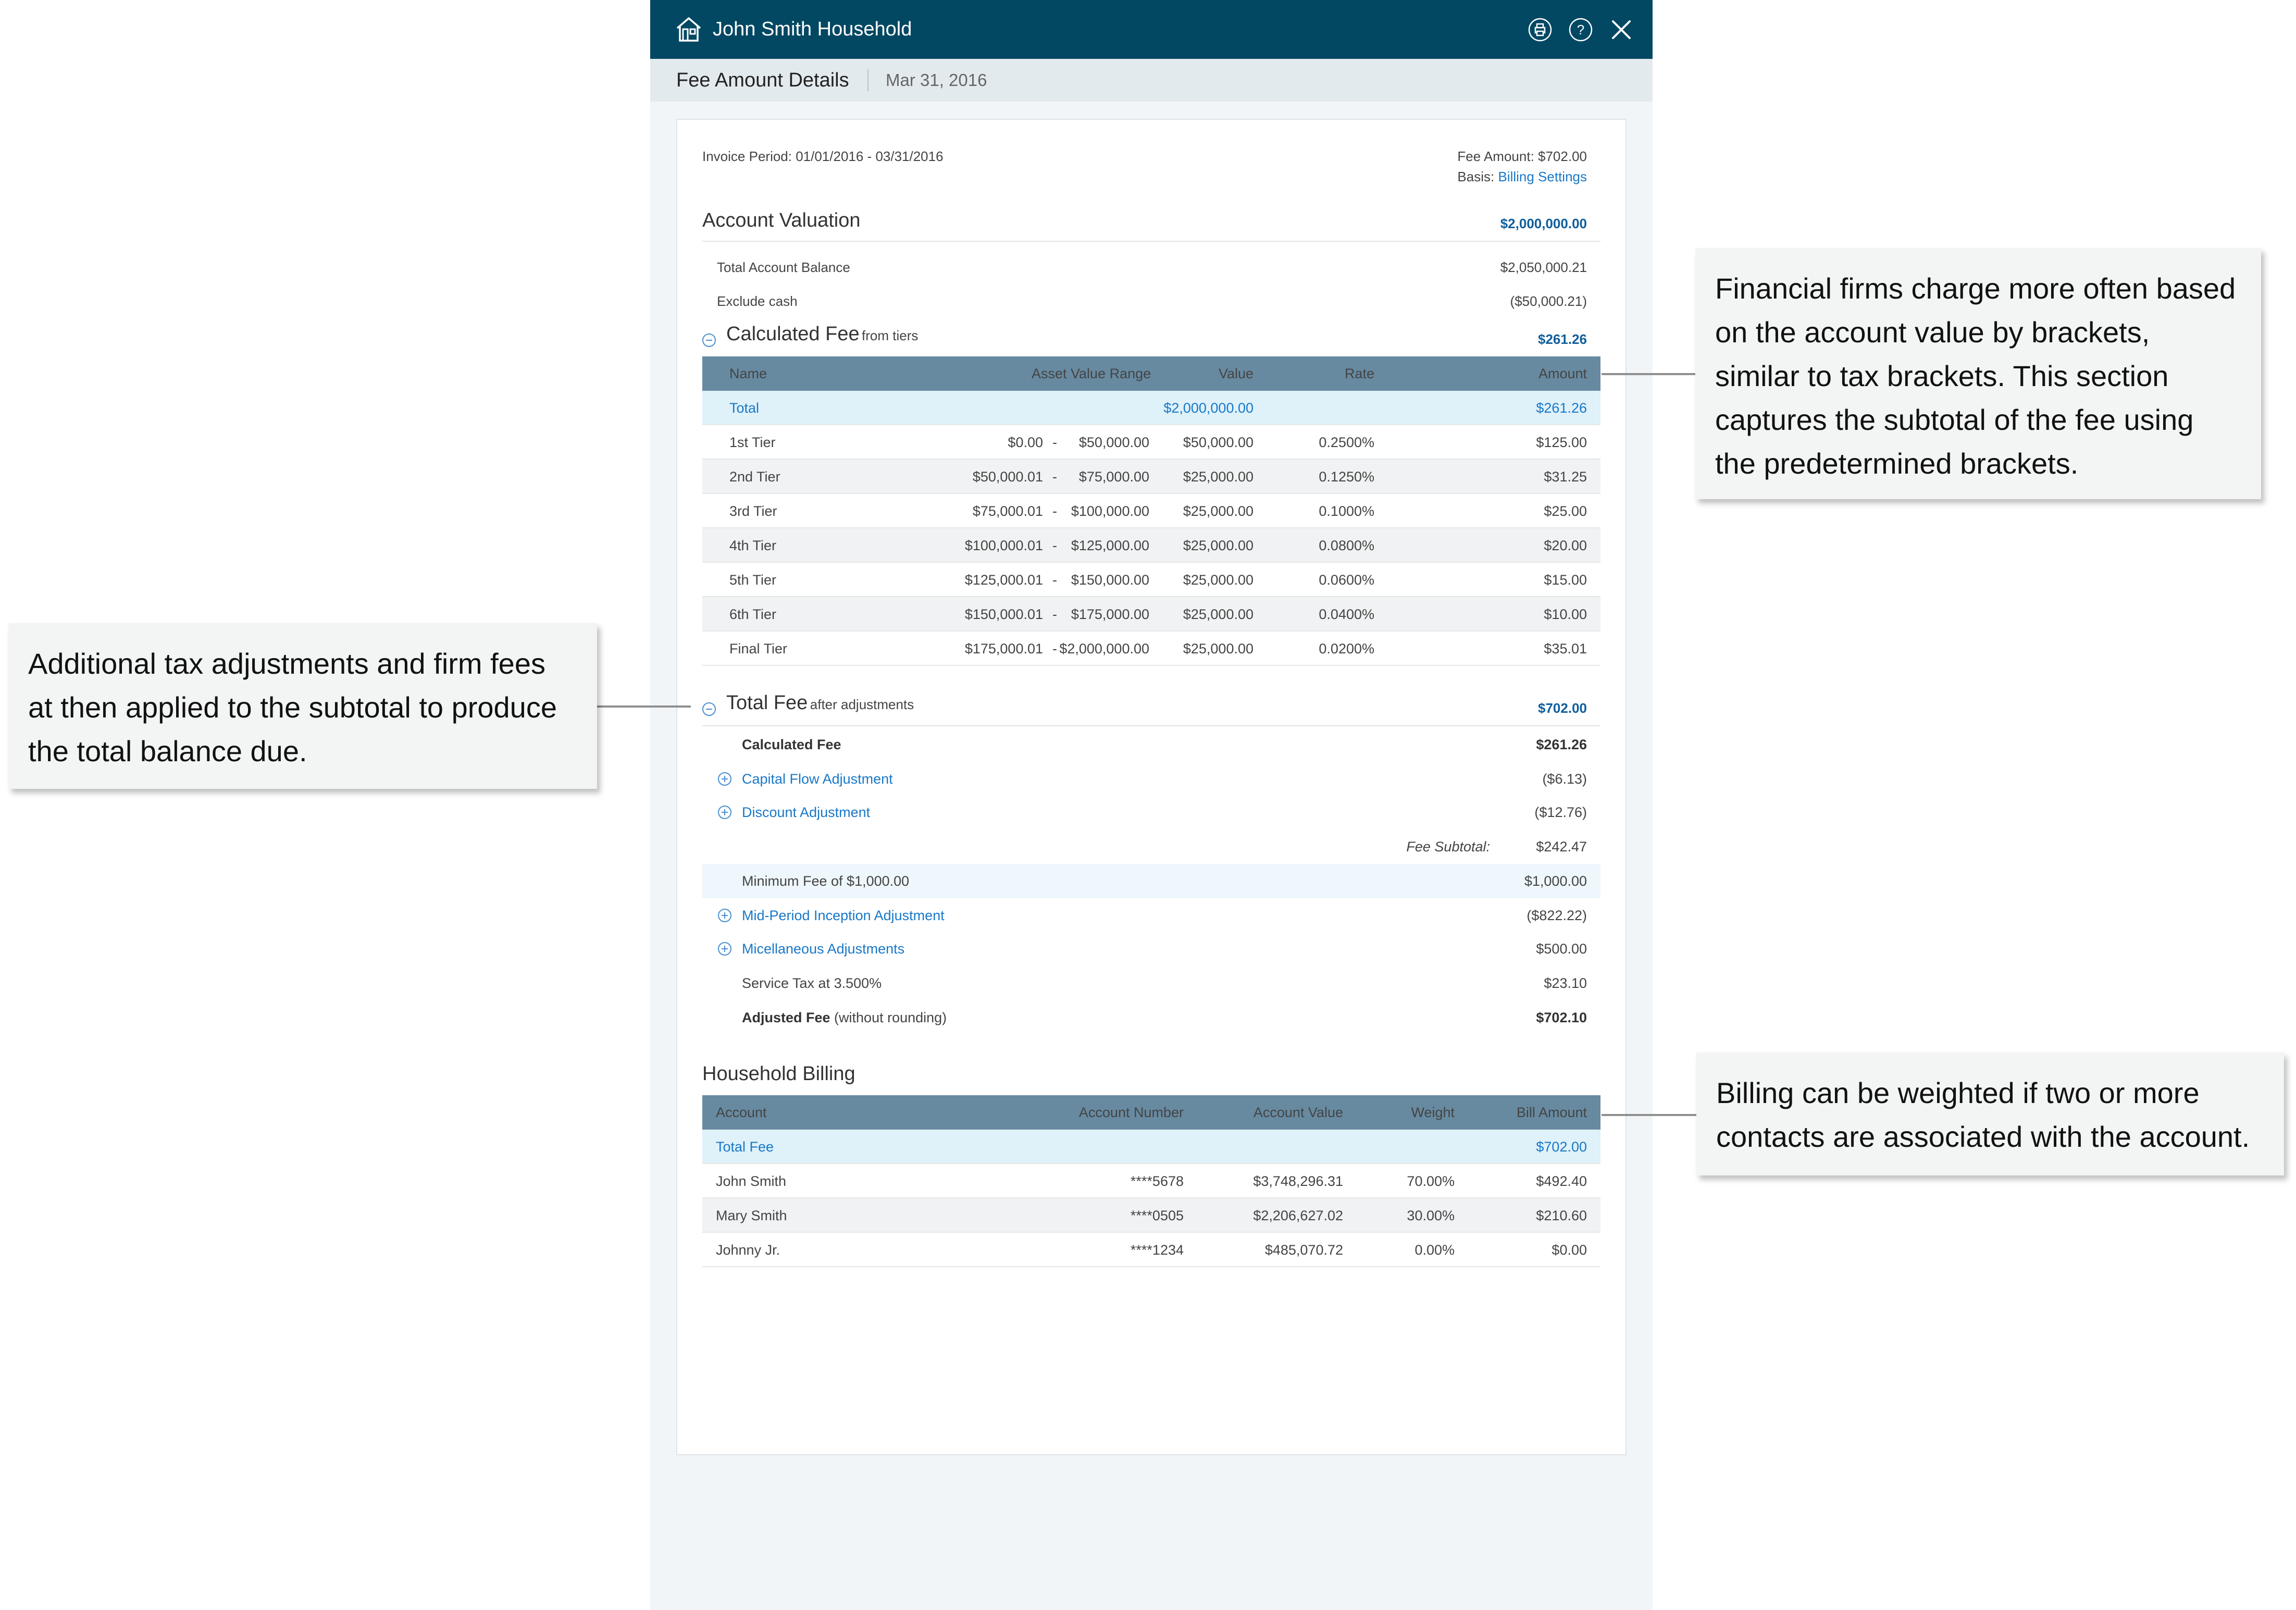  Describe the element at coordinates (1208, 408) in the screenshot. I see `tier-total-value: $2,000,000.00` at that location.